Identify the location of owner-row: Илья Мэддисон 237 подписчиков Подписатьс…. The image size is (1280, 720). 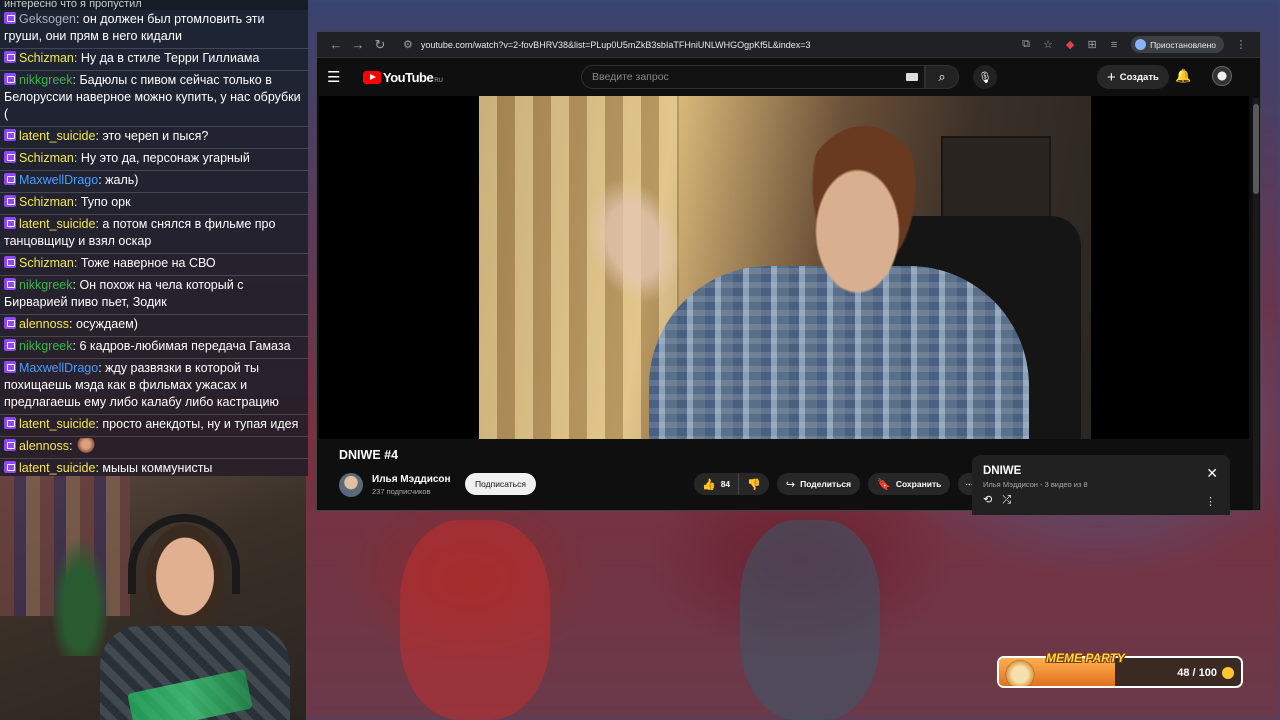
(660, 485).